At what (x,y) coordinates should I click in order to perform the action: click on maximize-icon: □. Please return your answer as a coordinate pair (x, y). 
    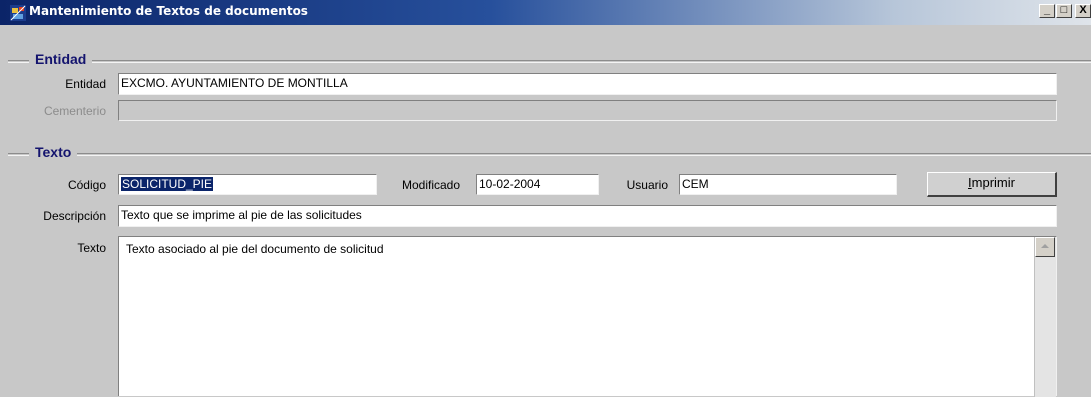
    Looking at the image, I should click on (1064, 10).